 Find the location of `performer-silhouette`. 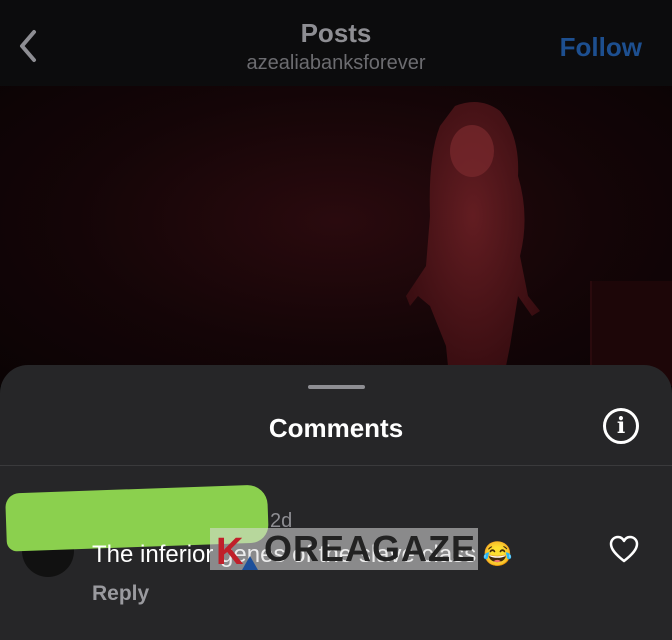

performer-silhouette is located at coordinates (473, 244).